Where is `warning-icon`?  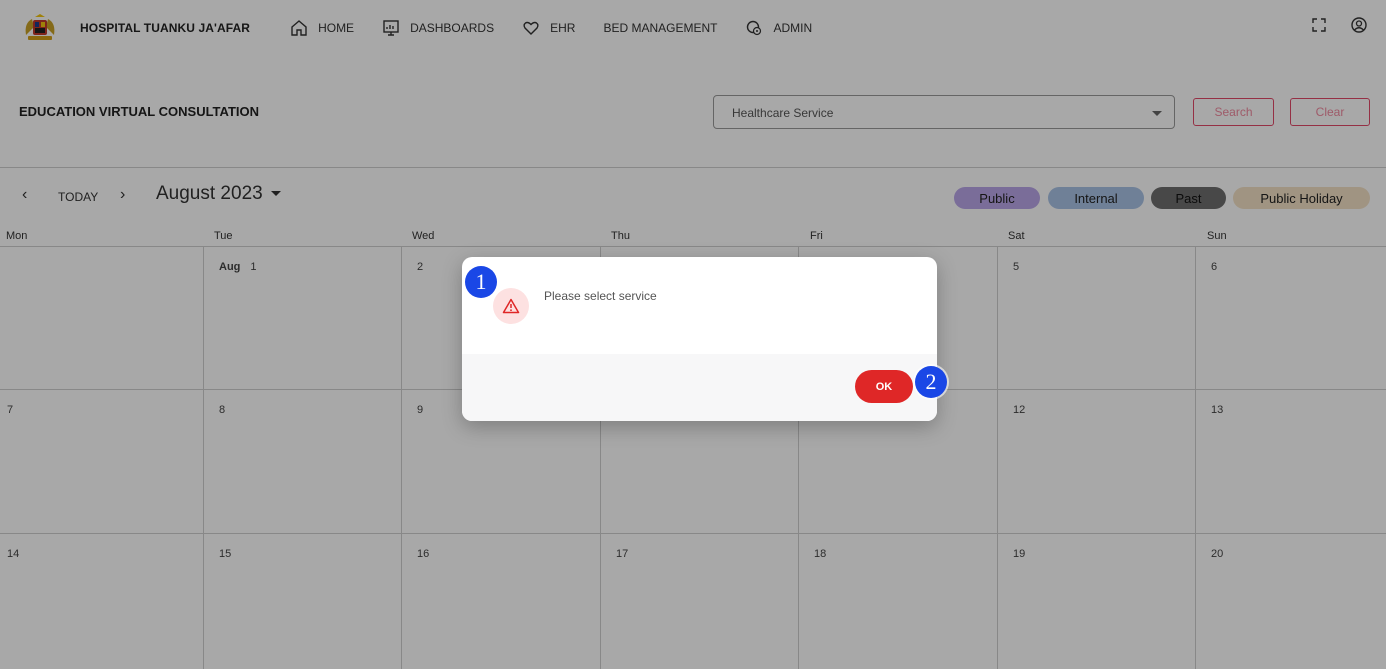 warning-icon is located at coordinates (511, 306).